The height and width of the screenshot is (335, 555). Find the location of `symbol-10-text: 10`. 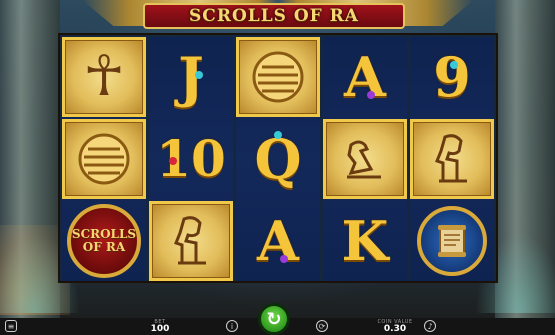

symbol-10-text: 10 is located at coordinates (191, 158).